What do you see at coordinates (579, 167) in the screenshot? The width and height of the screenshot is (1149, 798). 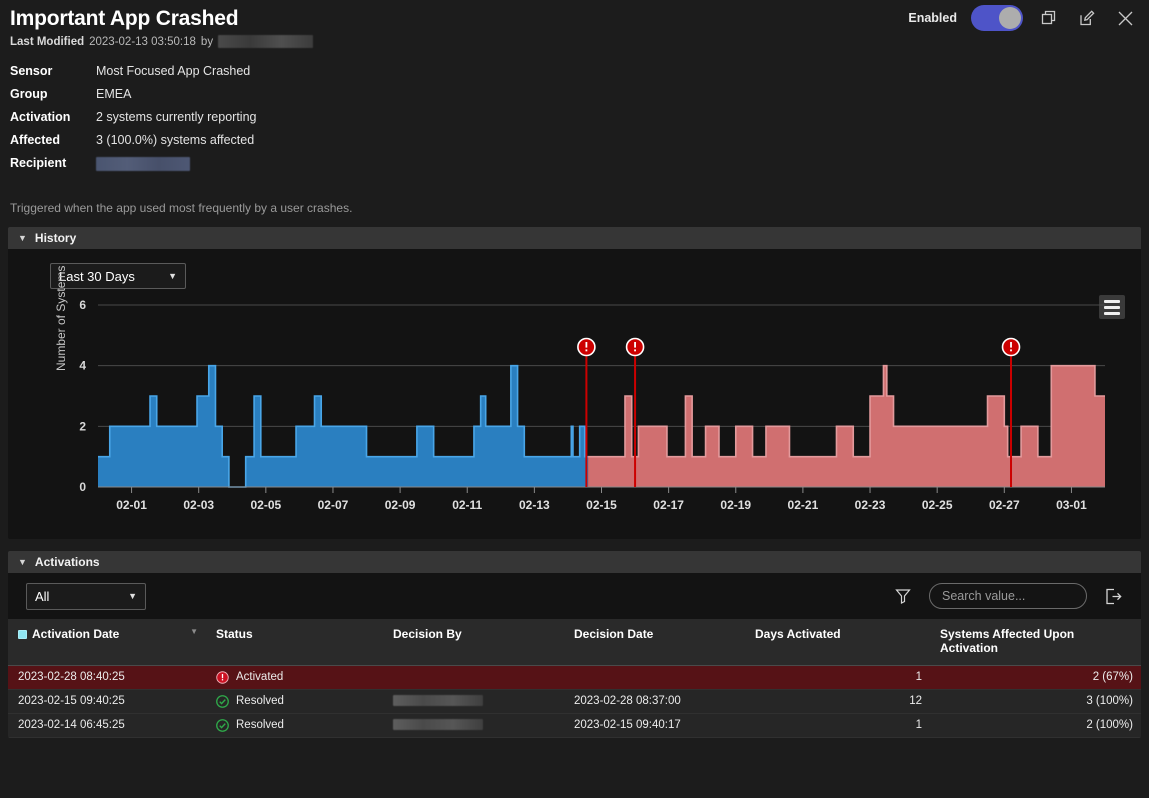 I see `field-recipient: Recipient` at bounding box center [579, 167].